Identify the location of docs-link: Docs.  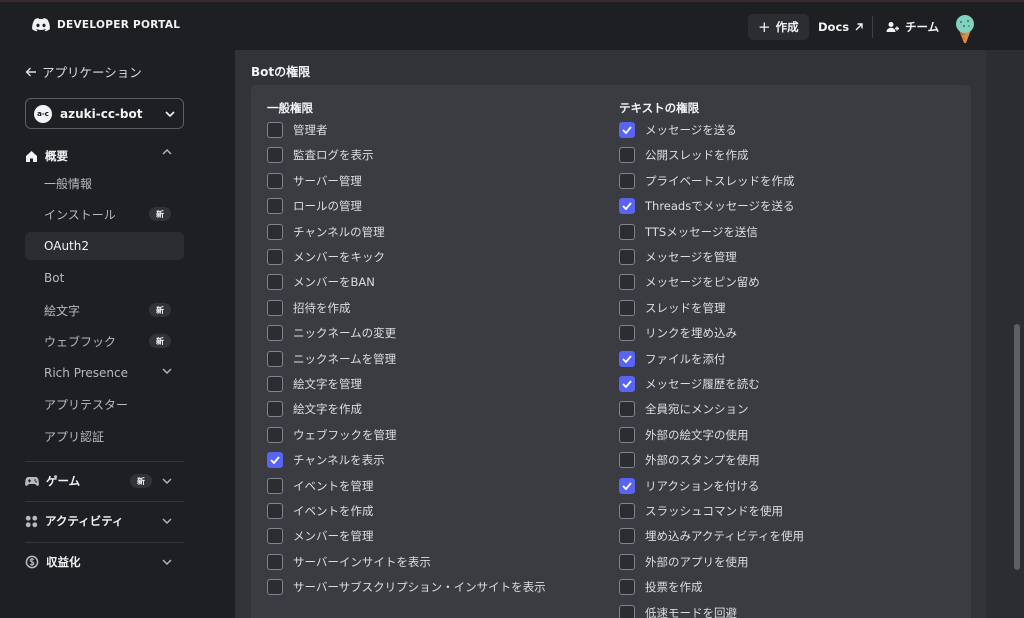
(841, 27).